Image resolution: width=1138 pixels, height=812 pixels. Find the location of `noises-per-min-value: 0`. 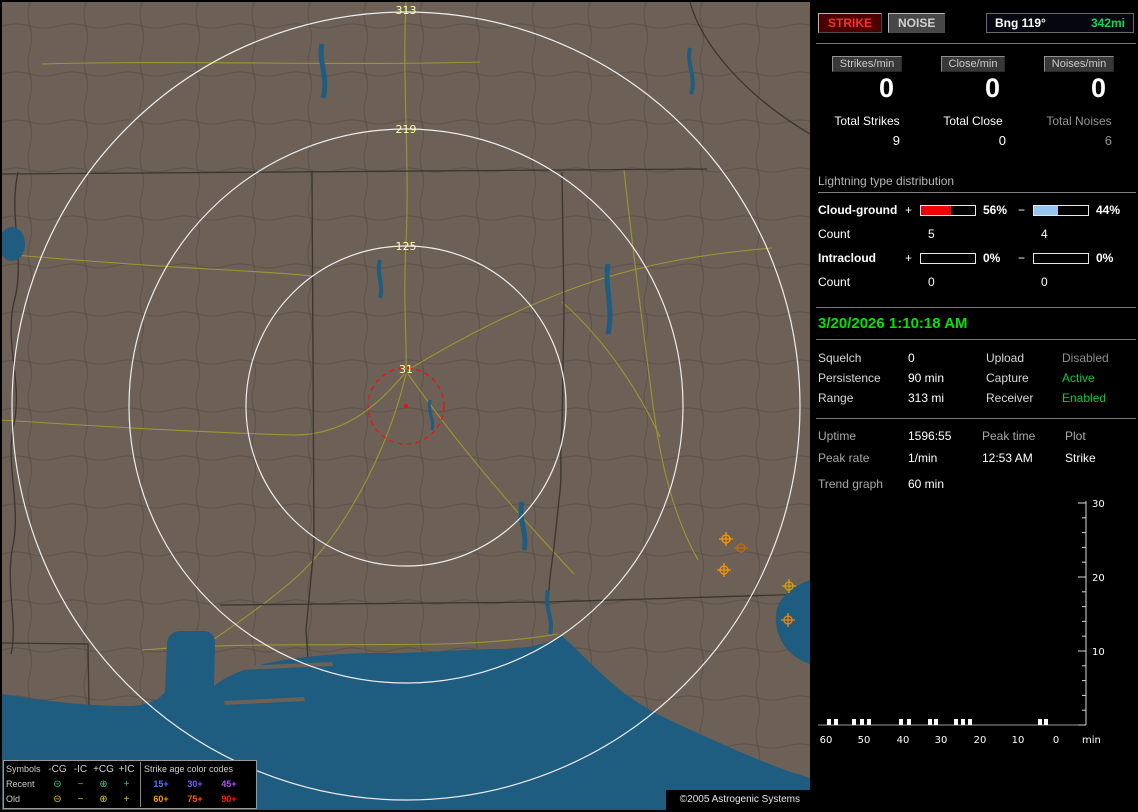

noises-per-min-value: 0 is located at coordinates (1098, 88).